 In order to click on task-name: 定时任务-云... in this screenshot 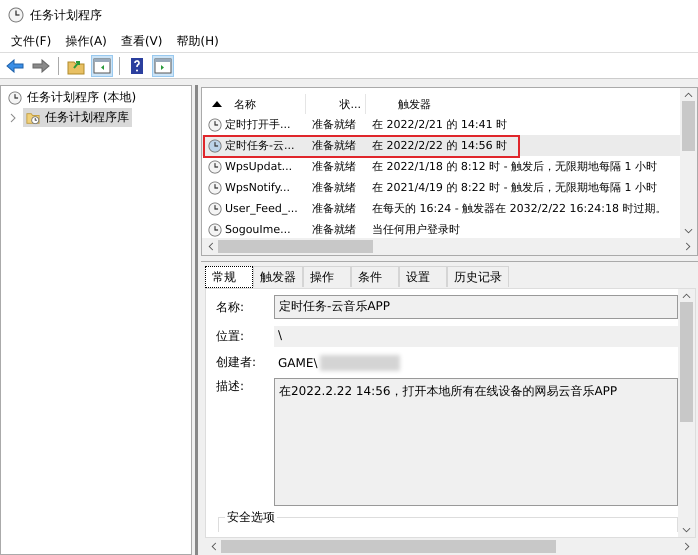, I will do `click(259, 145)`.